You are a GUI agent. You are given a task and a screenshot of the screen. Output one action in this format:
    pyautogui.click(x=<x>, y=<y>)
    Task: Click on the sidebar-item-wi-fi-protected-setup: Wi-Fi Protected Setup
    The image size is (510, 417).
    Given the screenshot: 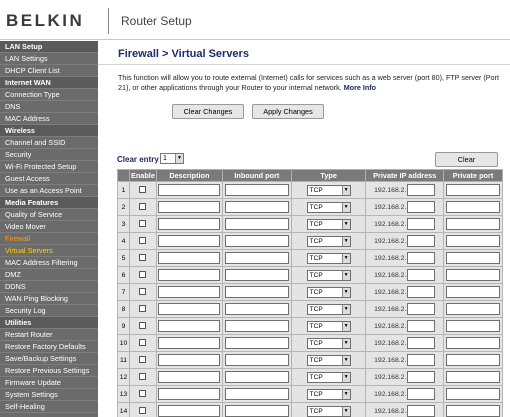 What is the action you would take?
    pyautogui.click(x=49, y=167)
    